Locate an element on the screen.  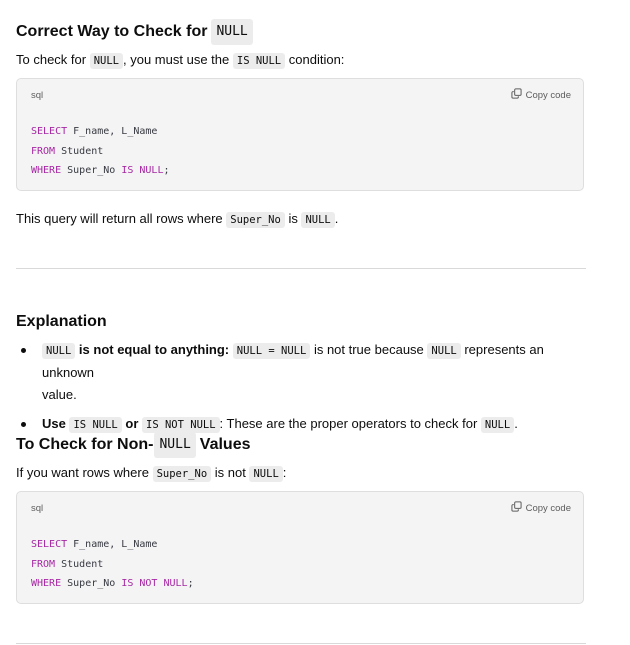
heading-text: To Check for Non- is located at coordinates (85, 444).